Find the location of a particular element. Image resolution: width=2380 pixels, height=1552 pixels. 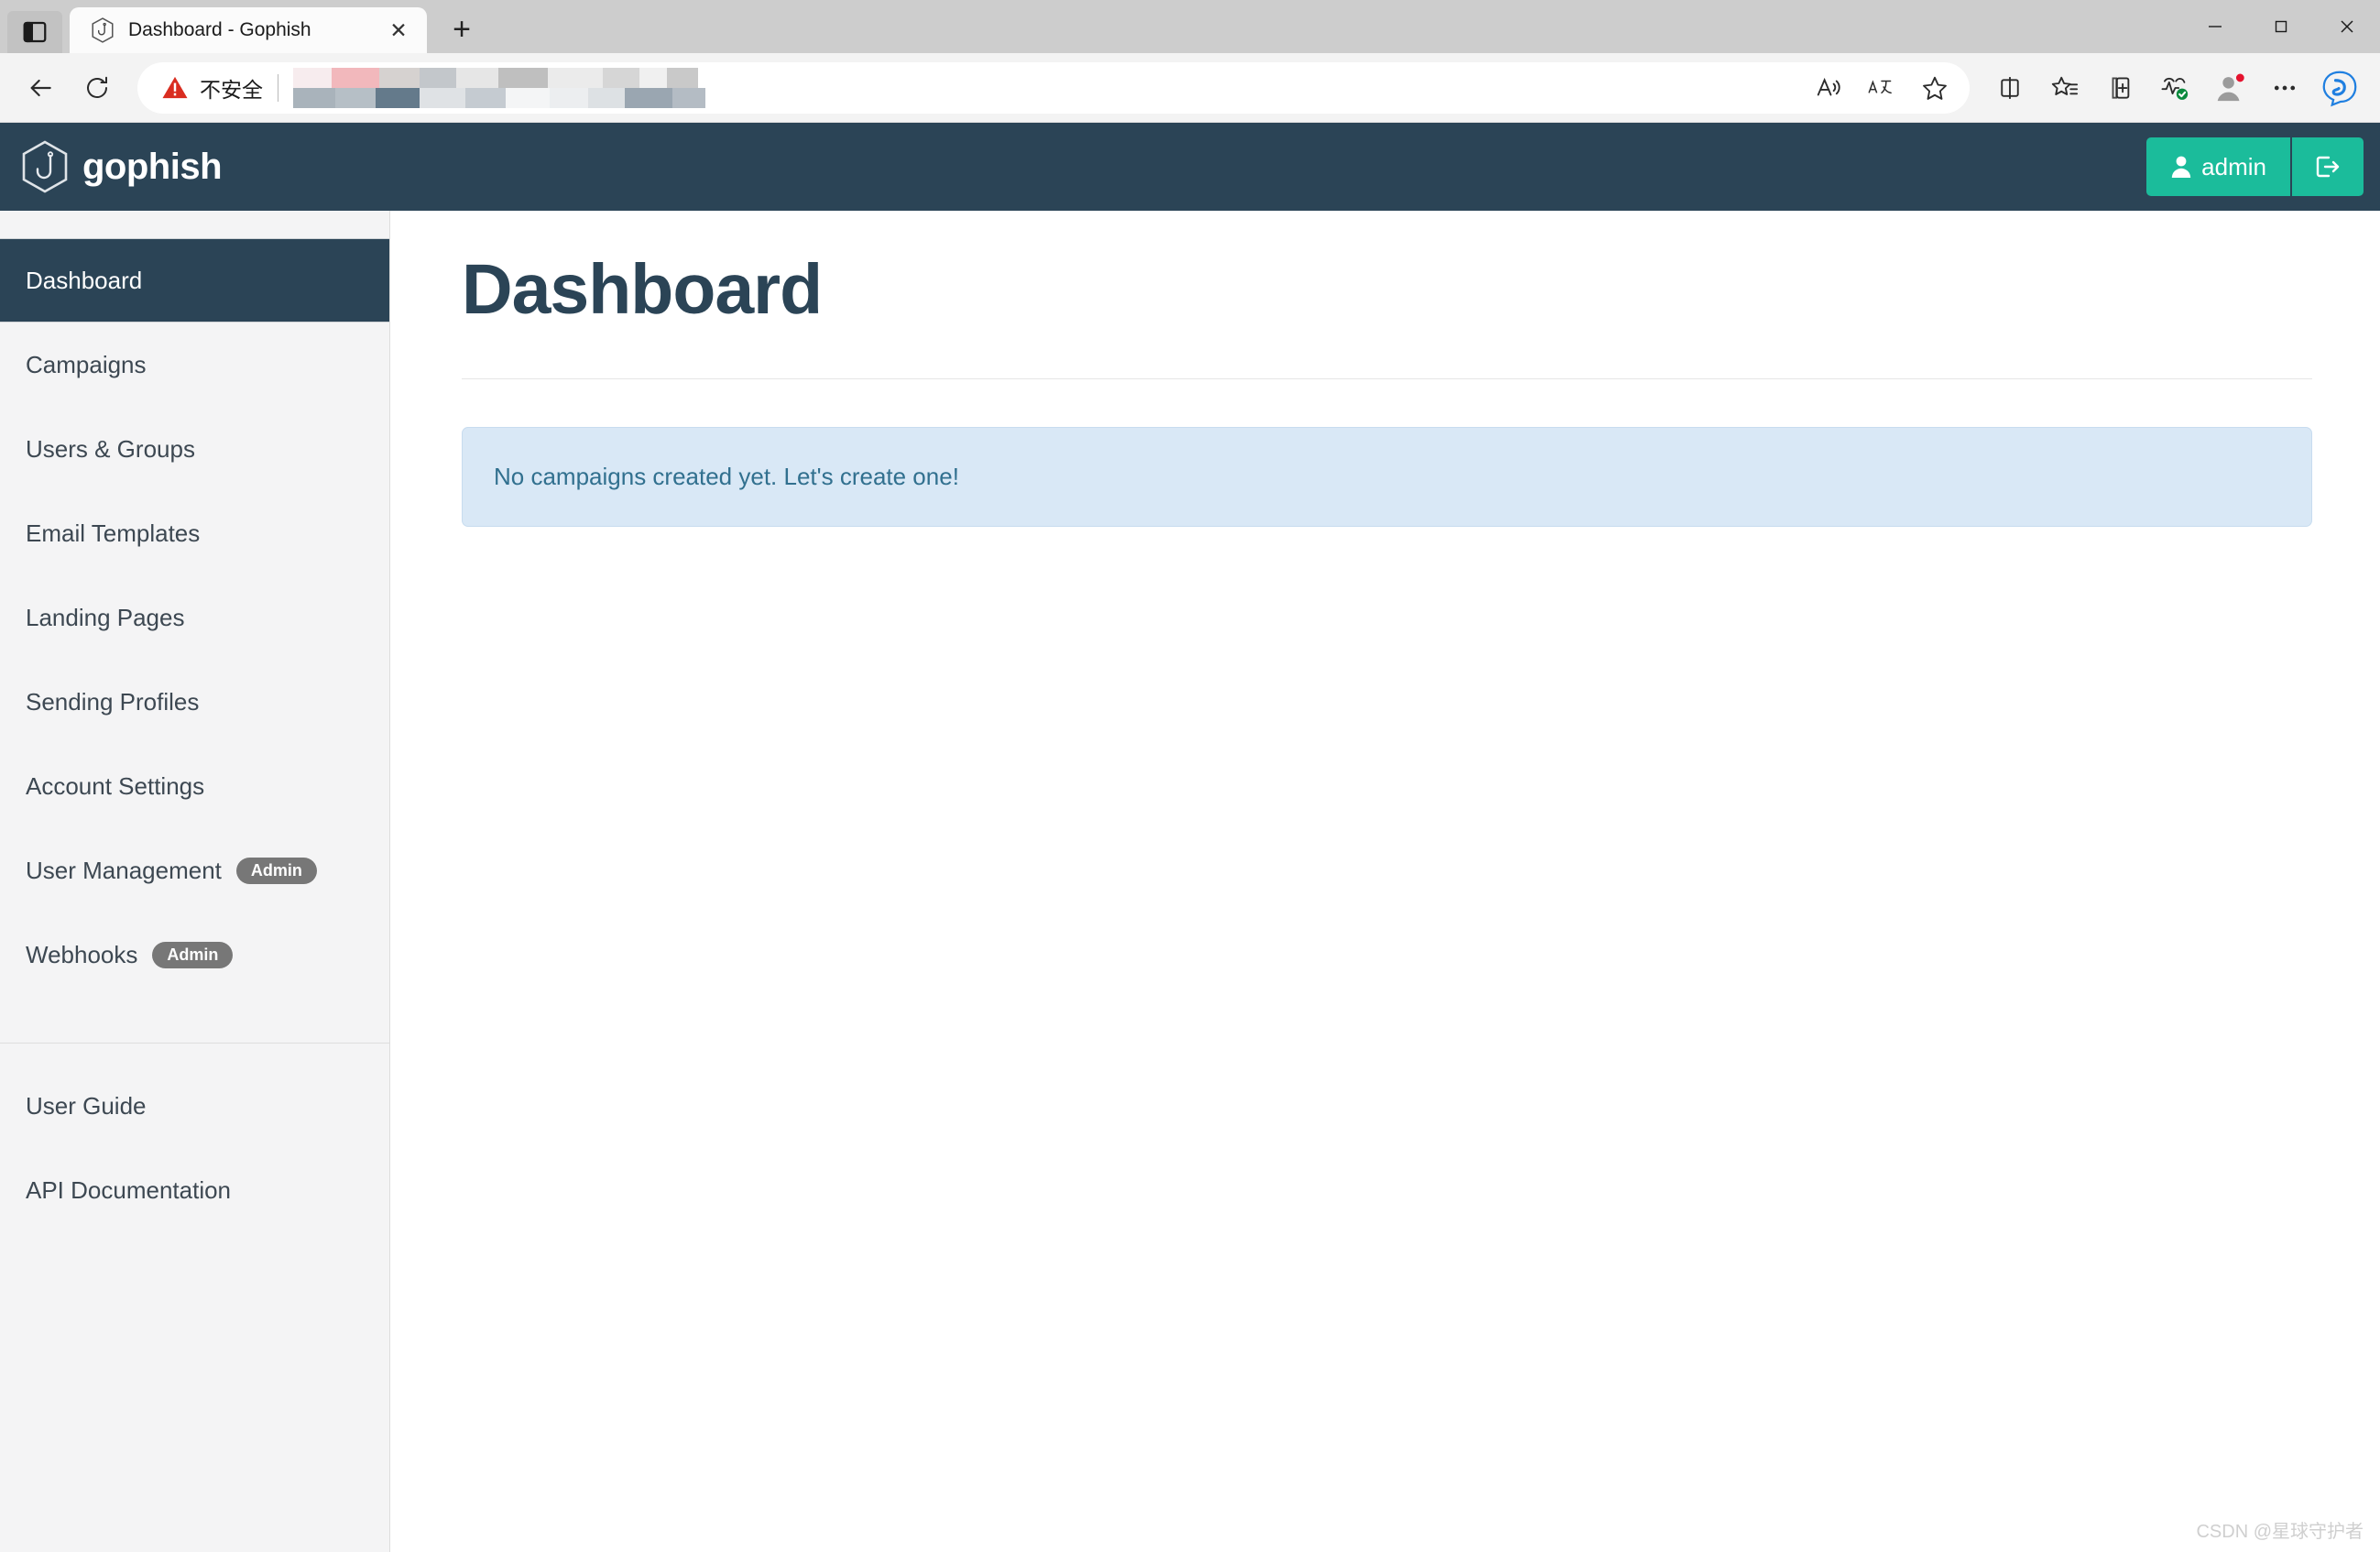

sidebar-item-users-and-groups: Users & Groups is located at coordinates (194, 449).